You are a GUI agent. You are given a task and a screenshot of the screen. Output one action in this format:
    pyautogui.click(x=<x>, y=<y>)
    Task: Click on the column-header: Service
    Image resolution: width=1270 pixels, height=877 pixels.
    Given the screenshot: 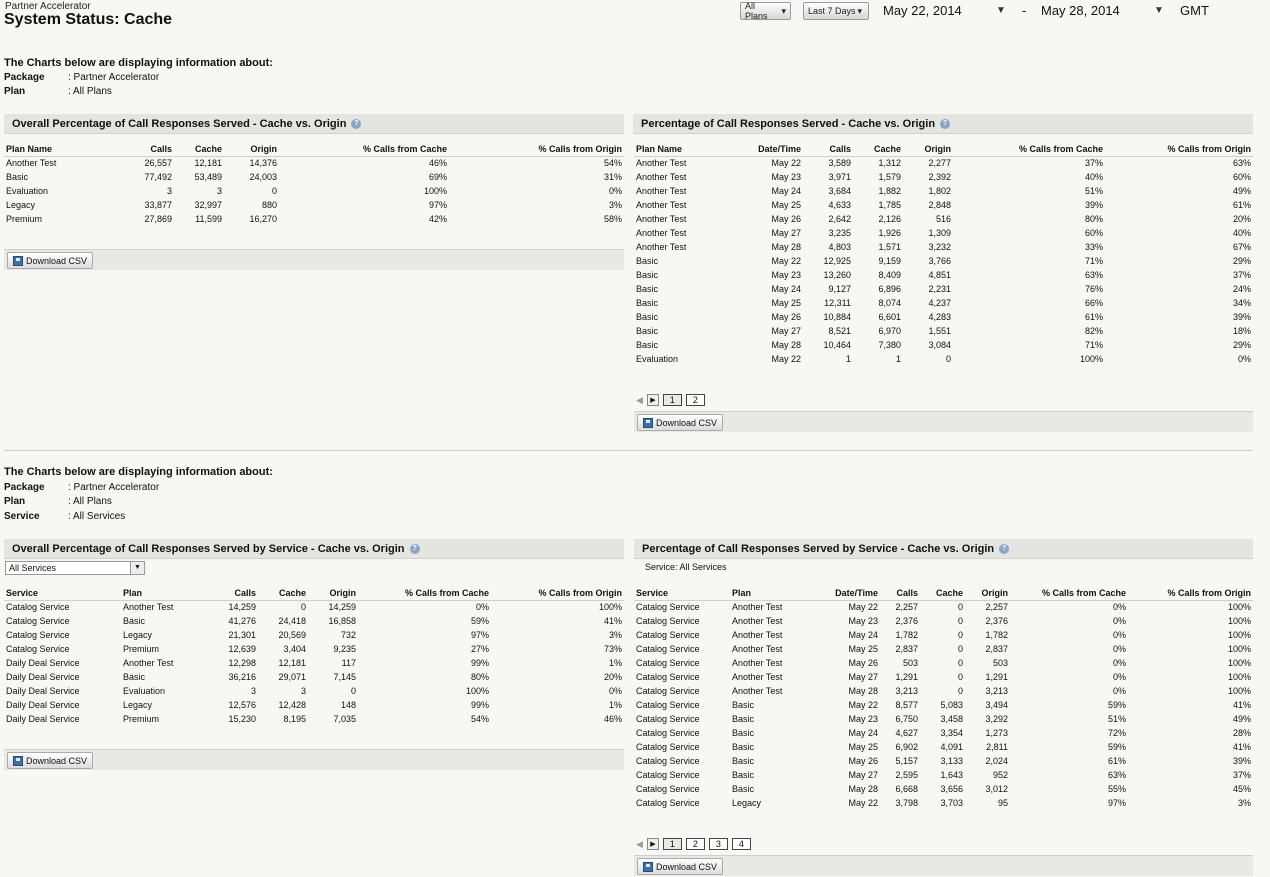 What is the action you would take?
    pyautogui.click(x=62, y=593)
    